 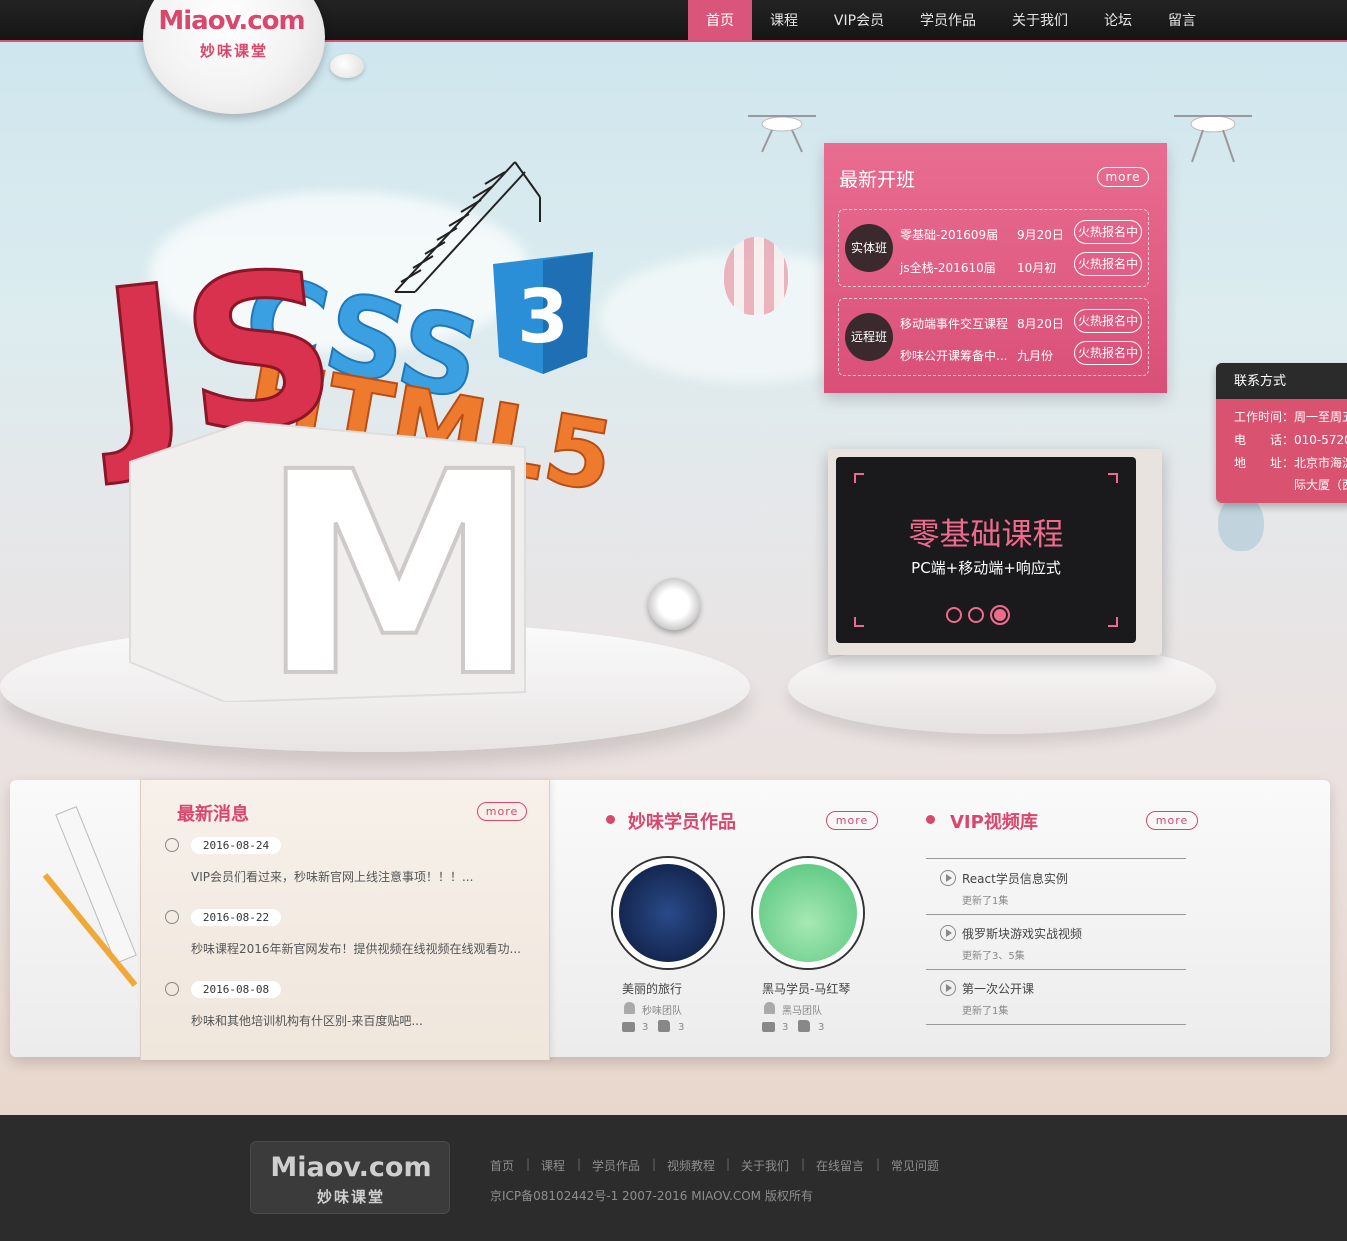 What do you see at coordinates (869, 248) in the screenshot?
I see `class-badge: 实体班` at bounding box center [869, 248].